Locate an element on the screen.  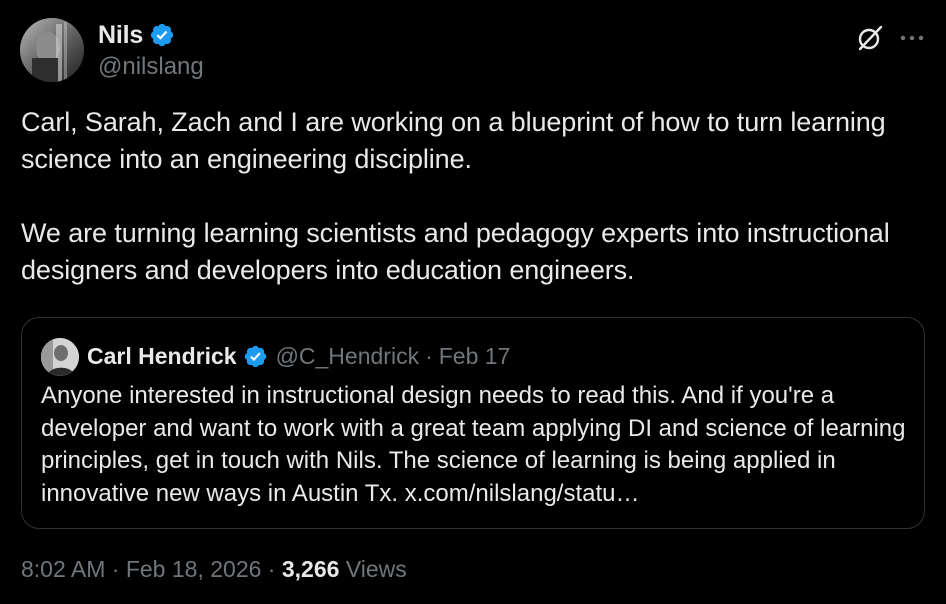
author-avatar is located at coordinates (52, 50).